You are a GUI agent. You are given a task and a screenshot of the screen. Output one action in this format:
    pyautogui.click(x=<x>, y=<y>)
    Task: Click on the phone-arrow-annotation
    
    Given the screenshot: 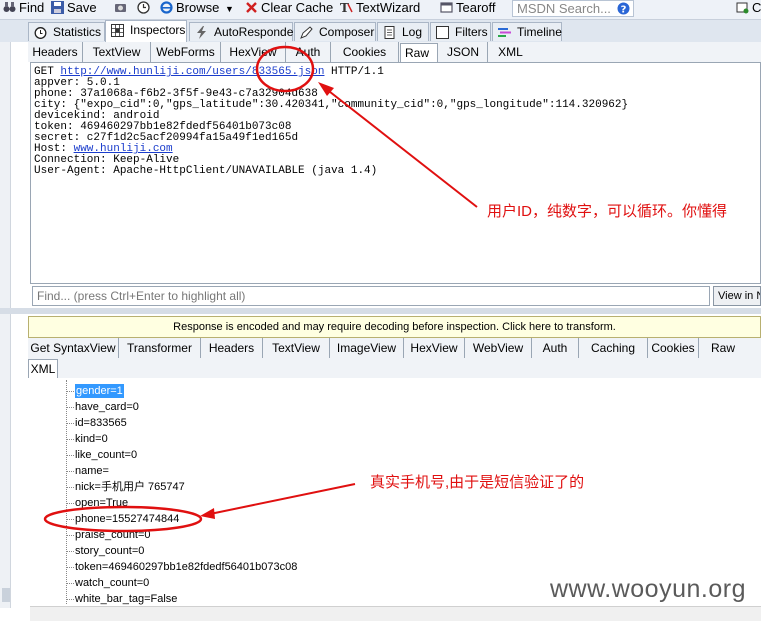 What is the action you would take?
    pyautogui.click(x=282, y=499)
    